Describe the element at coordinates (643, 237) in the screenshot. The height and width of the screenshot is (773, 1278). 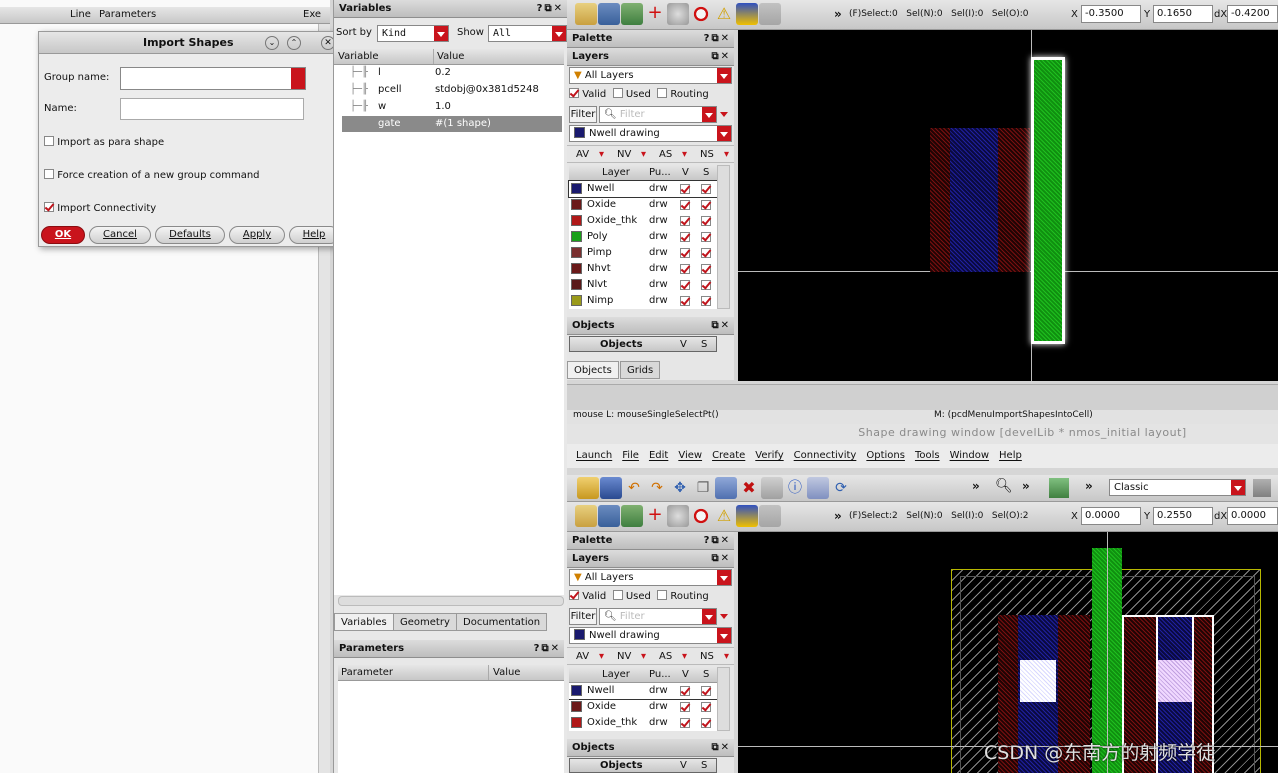
I see `layer-row: Poly drw` at that location.